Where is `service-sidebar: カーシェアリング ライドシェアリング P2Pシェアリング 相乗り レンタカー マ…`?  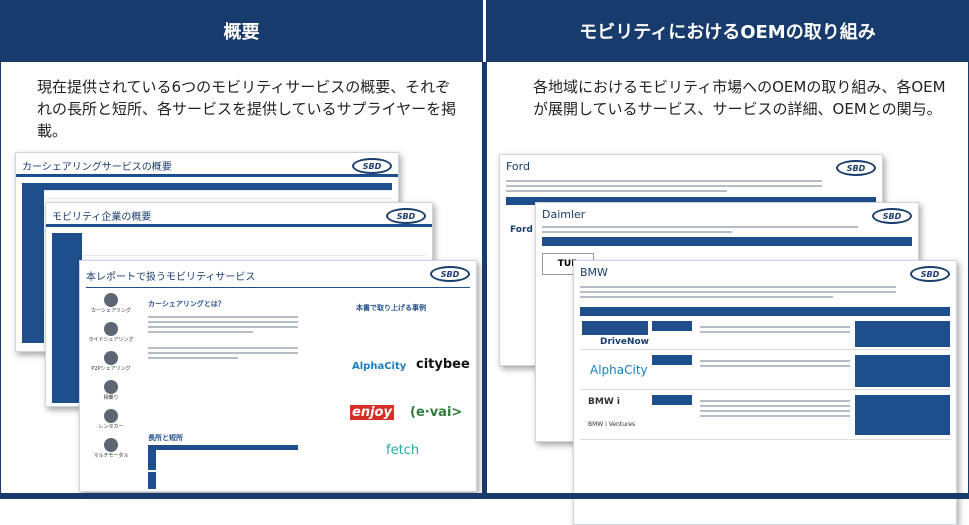
service-sidebar: カーシェアリング ライドシェアリング P2Pシェアリング 相乗り レンタカー マ… is located at coordinates (111, 376).